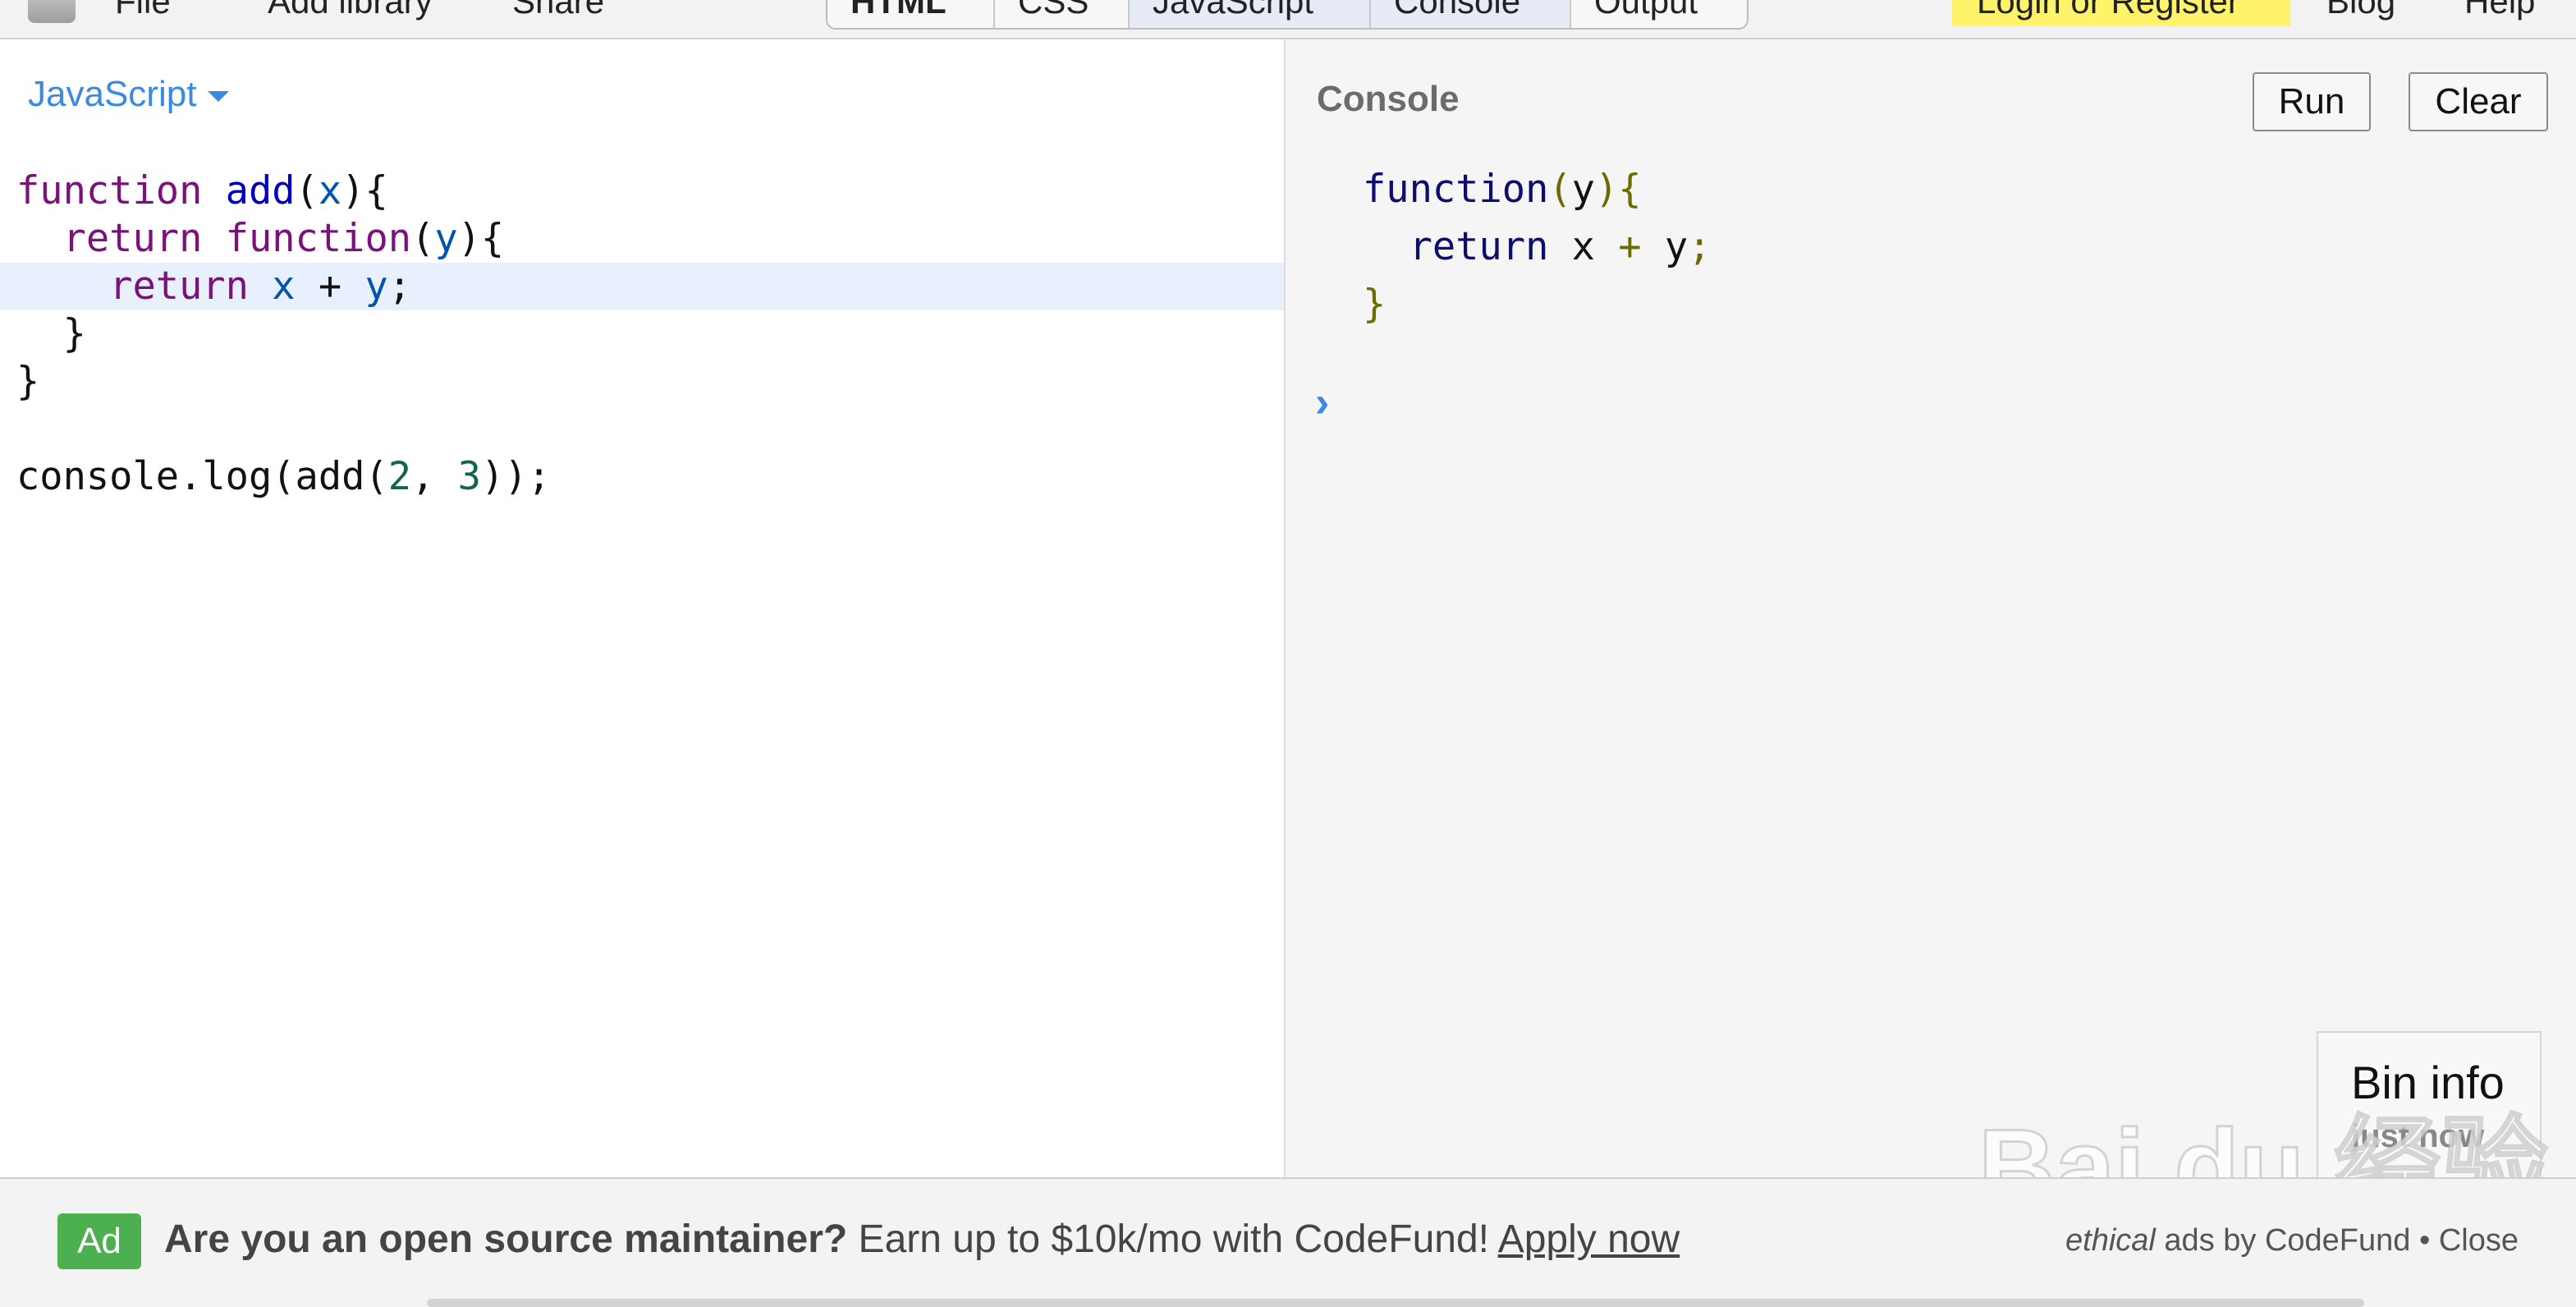 Image resolution: width=2576 pixels, height=1307 pixels. I want to click on ad-attribution: ethical ads by CodeFund • Close, so click(2292, 1241).